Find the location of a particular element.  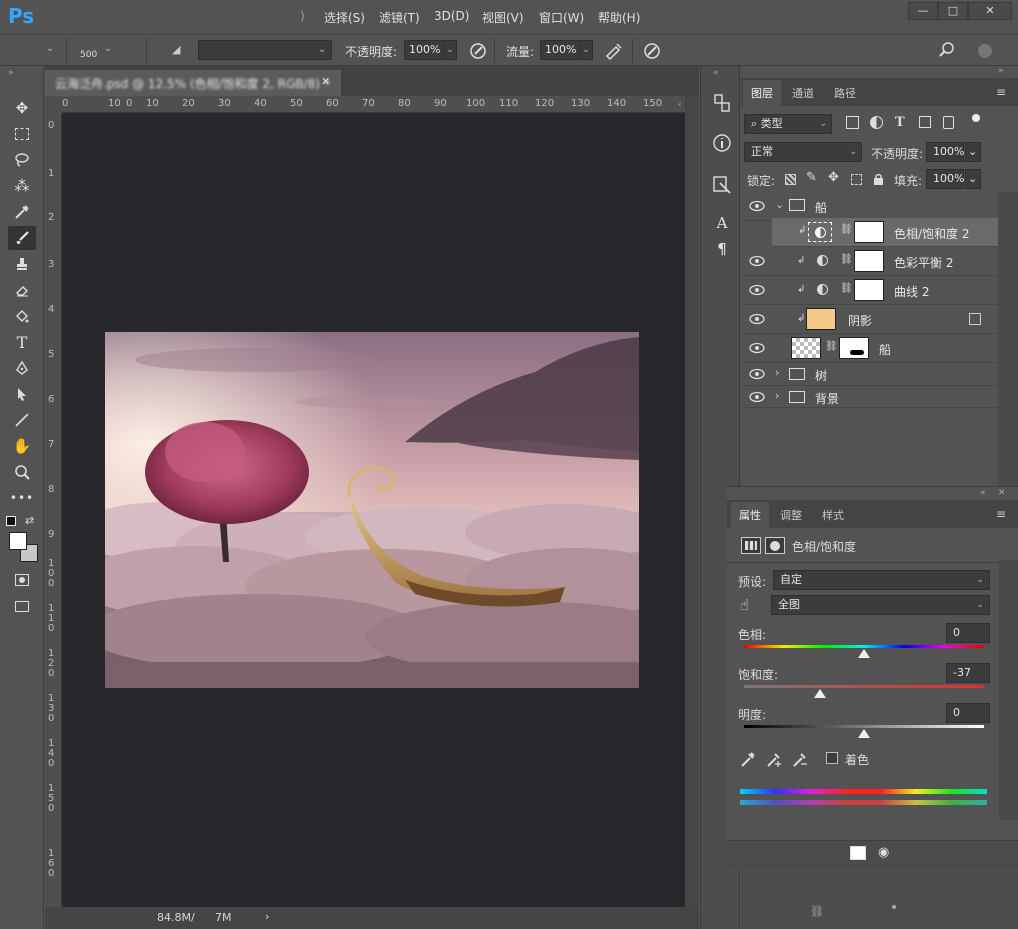

layer-row-group-background: › 背景 is located at coordinates (869, 397).